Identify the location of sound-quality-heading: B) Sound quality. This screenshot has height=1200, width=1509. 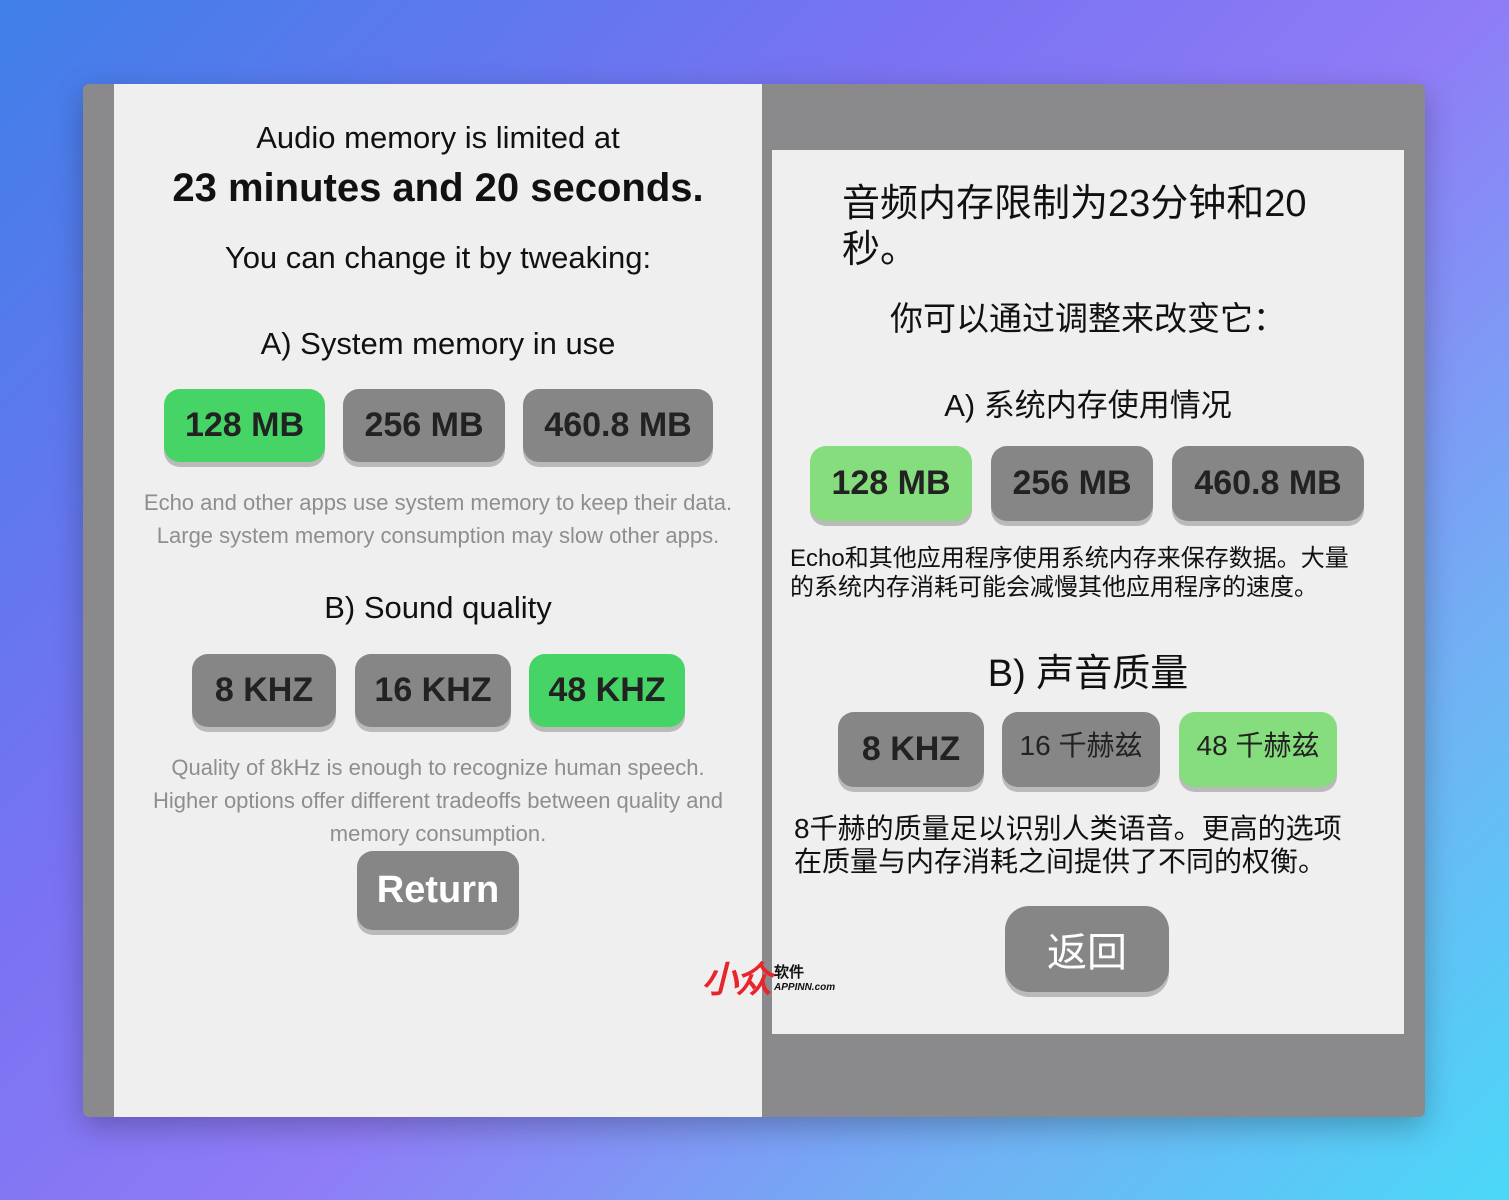
(438, 607).